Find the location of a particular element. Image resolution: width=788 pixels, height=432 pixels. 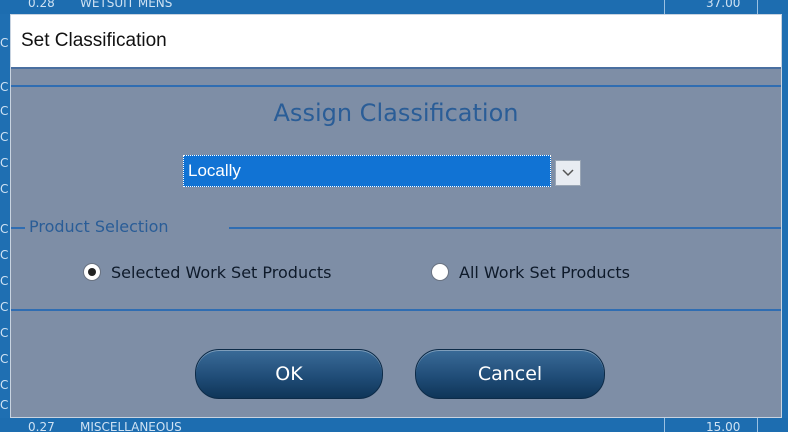

assign-classification-heading: Assign Classification is located at coordinates (396, 113).